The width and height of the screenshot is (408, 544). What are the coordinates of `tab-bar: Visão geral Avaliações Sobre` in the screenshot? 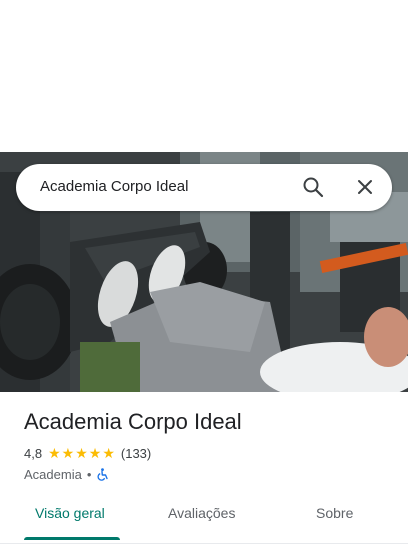 It's located at (204, 520).